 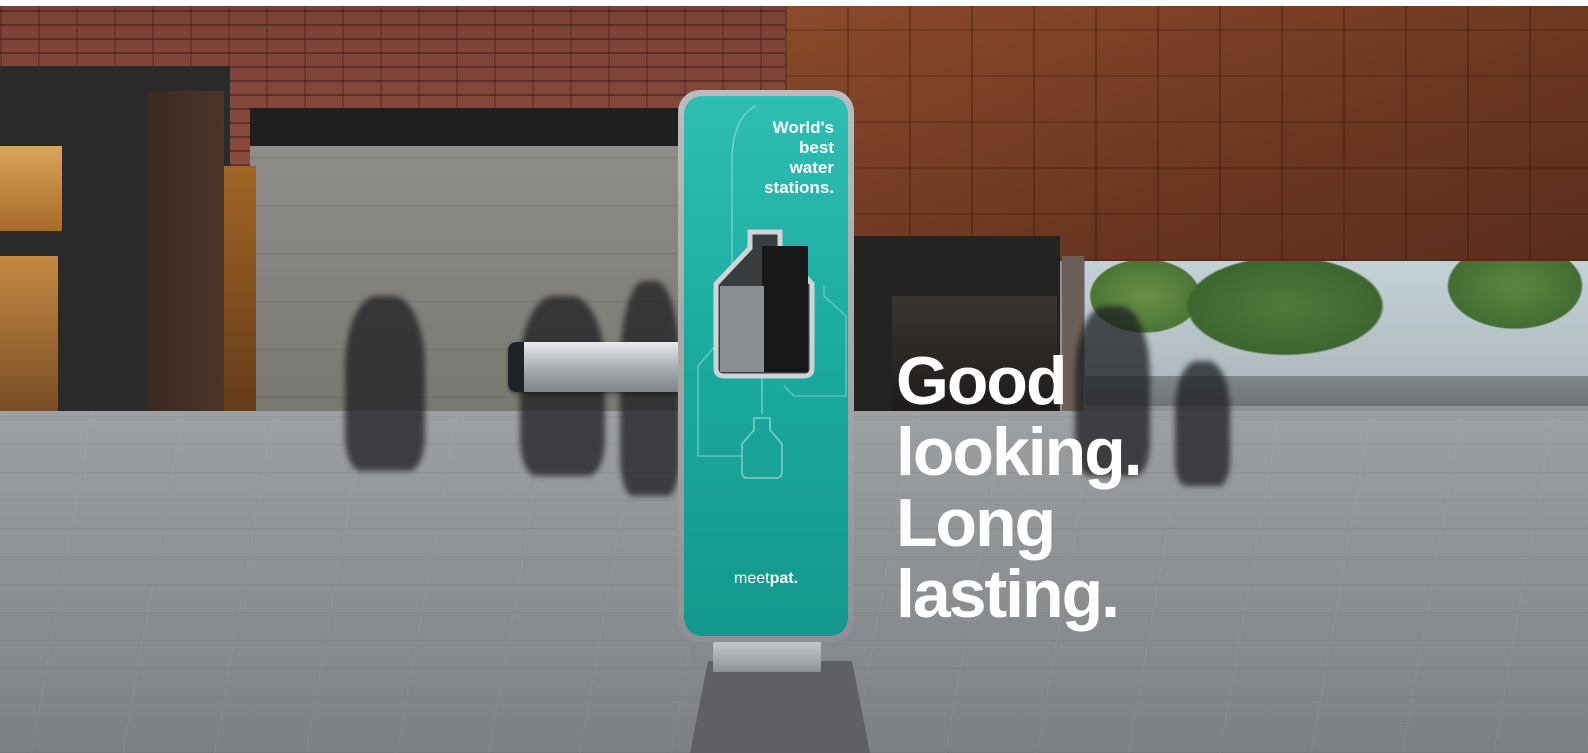 What do you see at coordinates (982, 381) in the screenshot?
I see `headline-line-1: Good` at bounding box center [982, 381].